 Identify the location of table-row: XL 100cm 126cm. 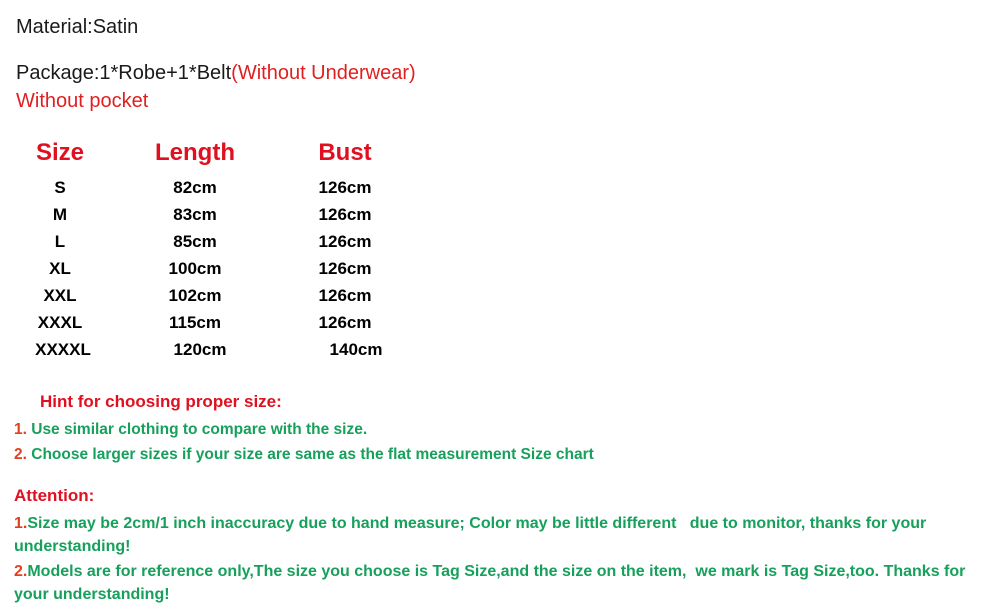
(210, 268).